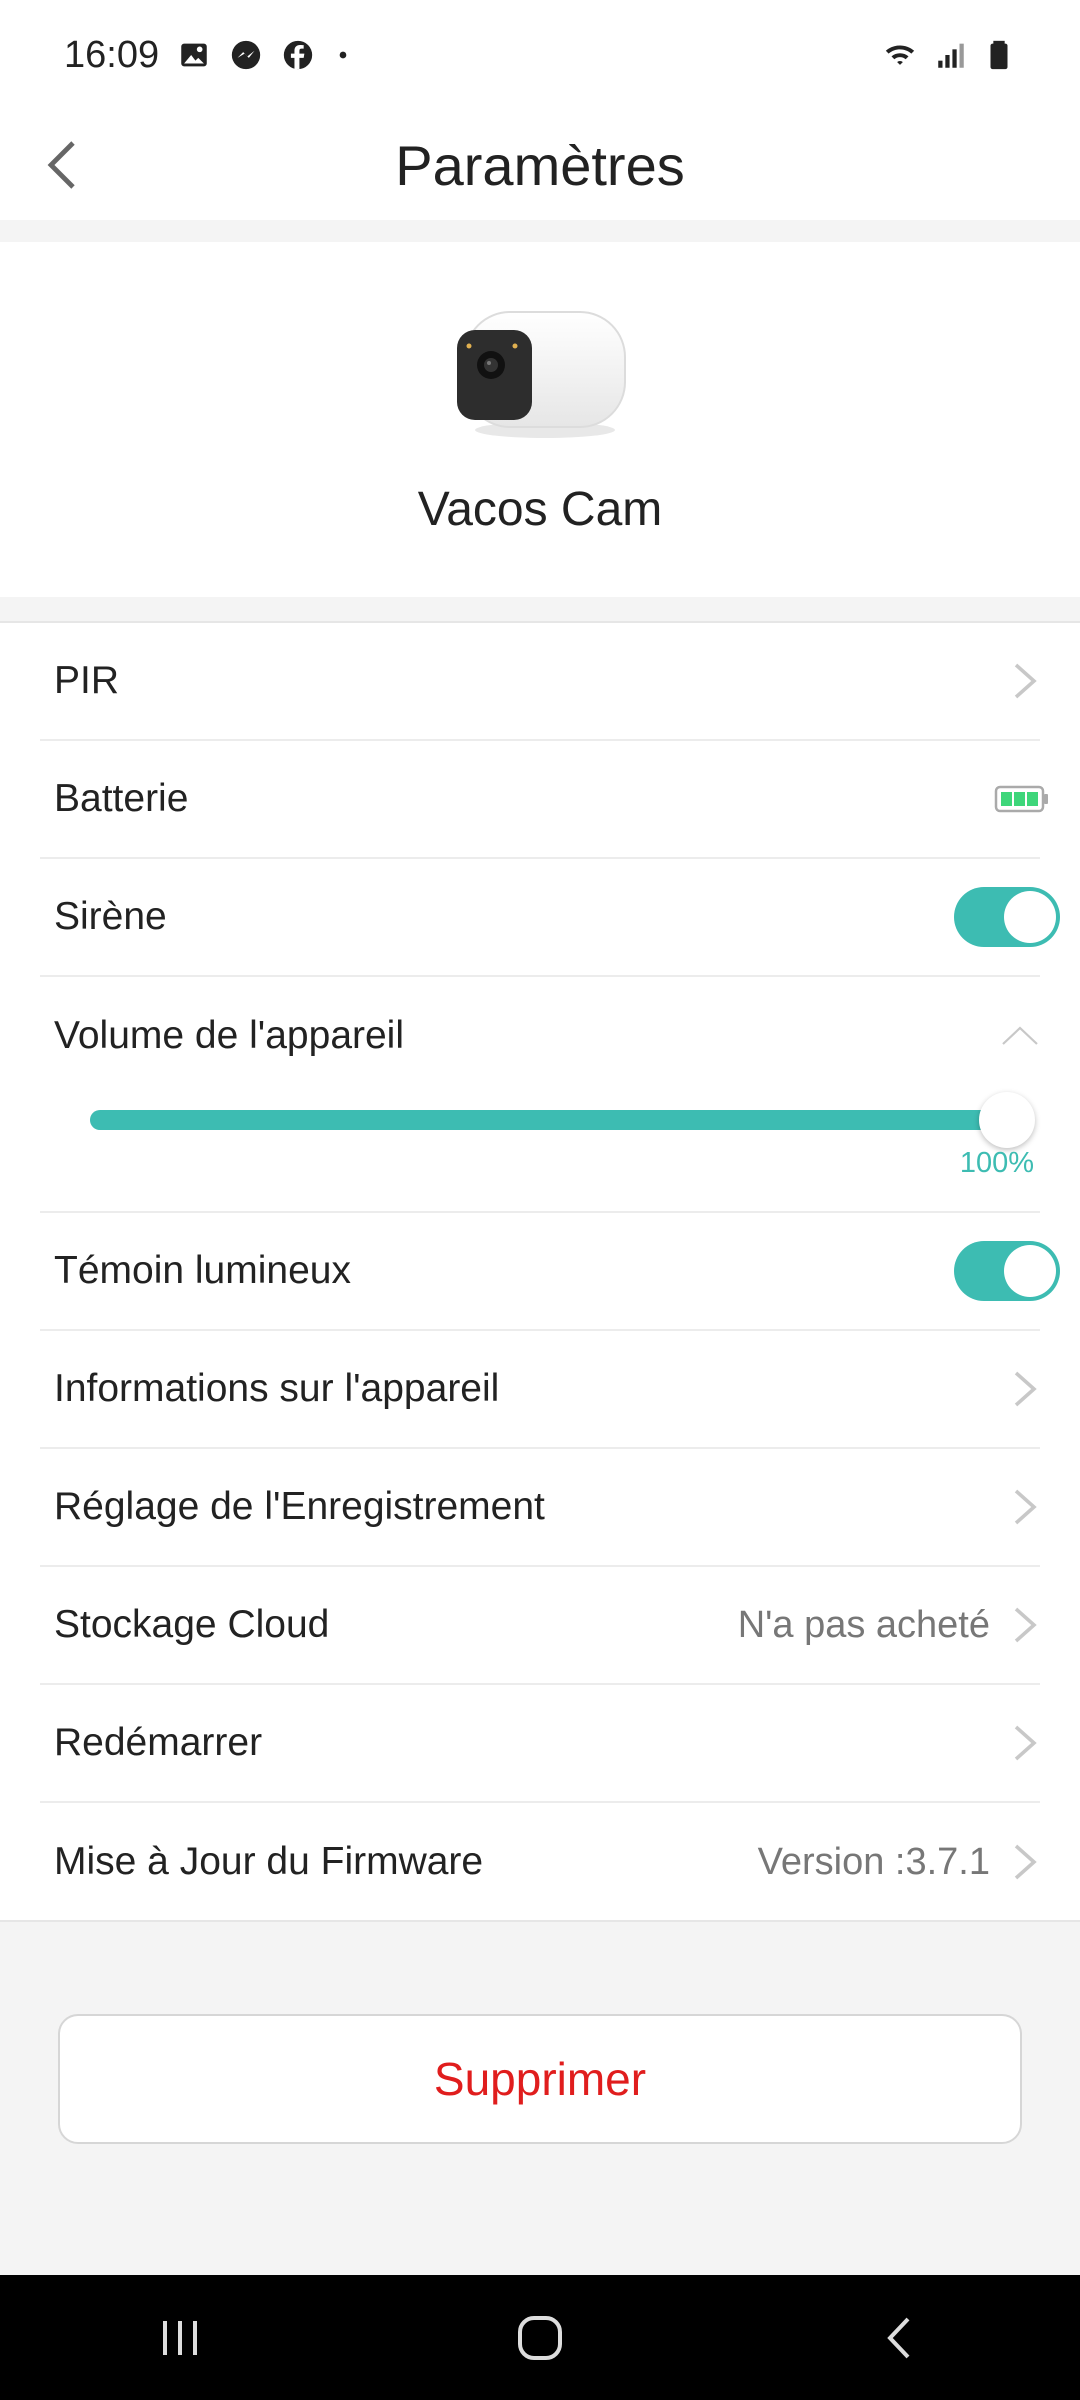  I want to click on setting-recording: Réglage de l'Enregistrement, so click(540, 1508).